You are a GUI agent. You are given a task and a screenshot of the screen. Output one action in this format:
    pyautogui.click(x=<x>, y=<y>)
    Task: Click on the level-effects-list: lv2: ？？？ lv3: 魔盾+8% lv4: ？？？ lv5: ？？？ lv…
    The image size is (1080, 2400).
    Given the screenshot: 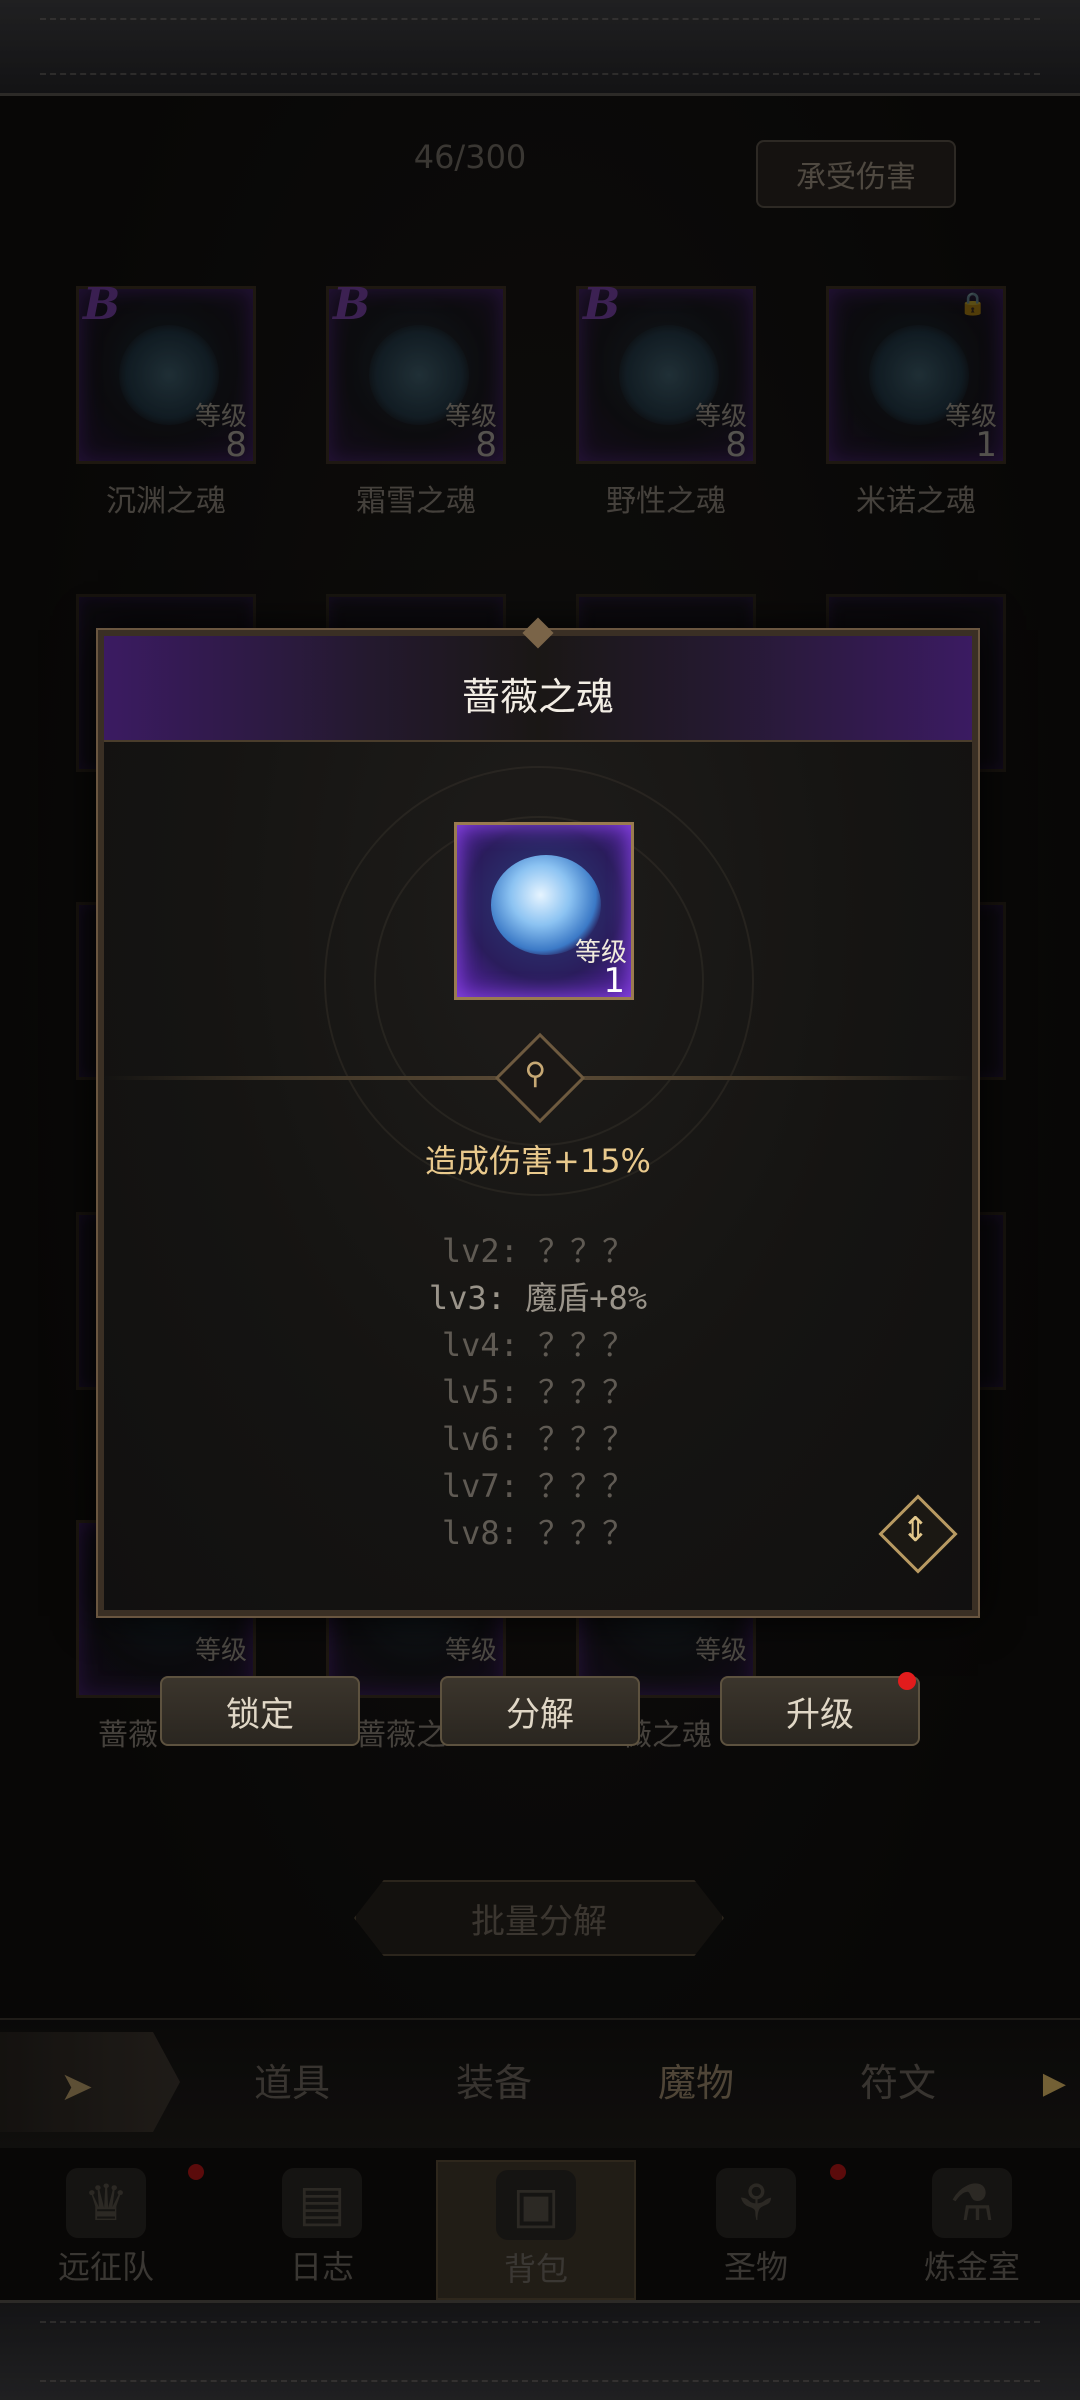 What is the action you would take?
    pyautogui.click(x=538, y=1390)
    